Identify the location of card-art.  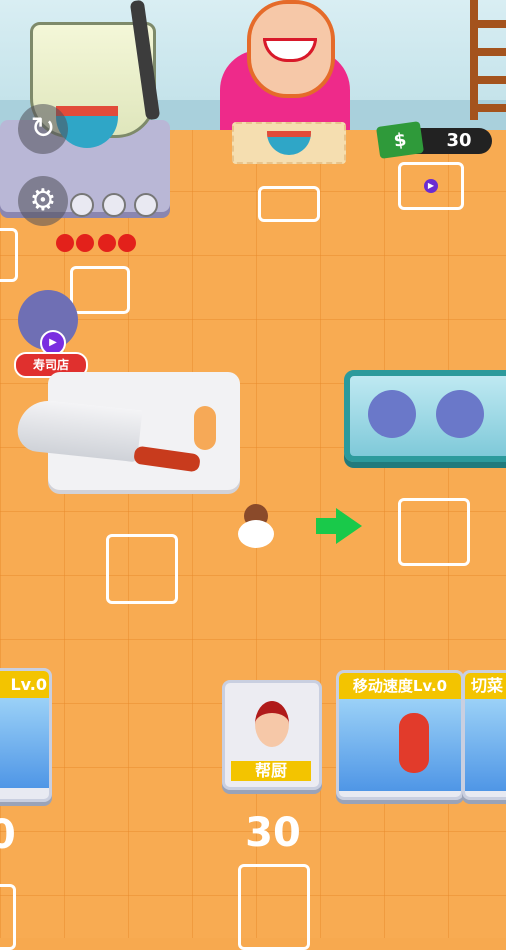
(24, 743).